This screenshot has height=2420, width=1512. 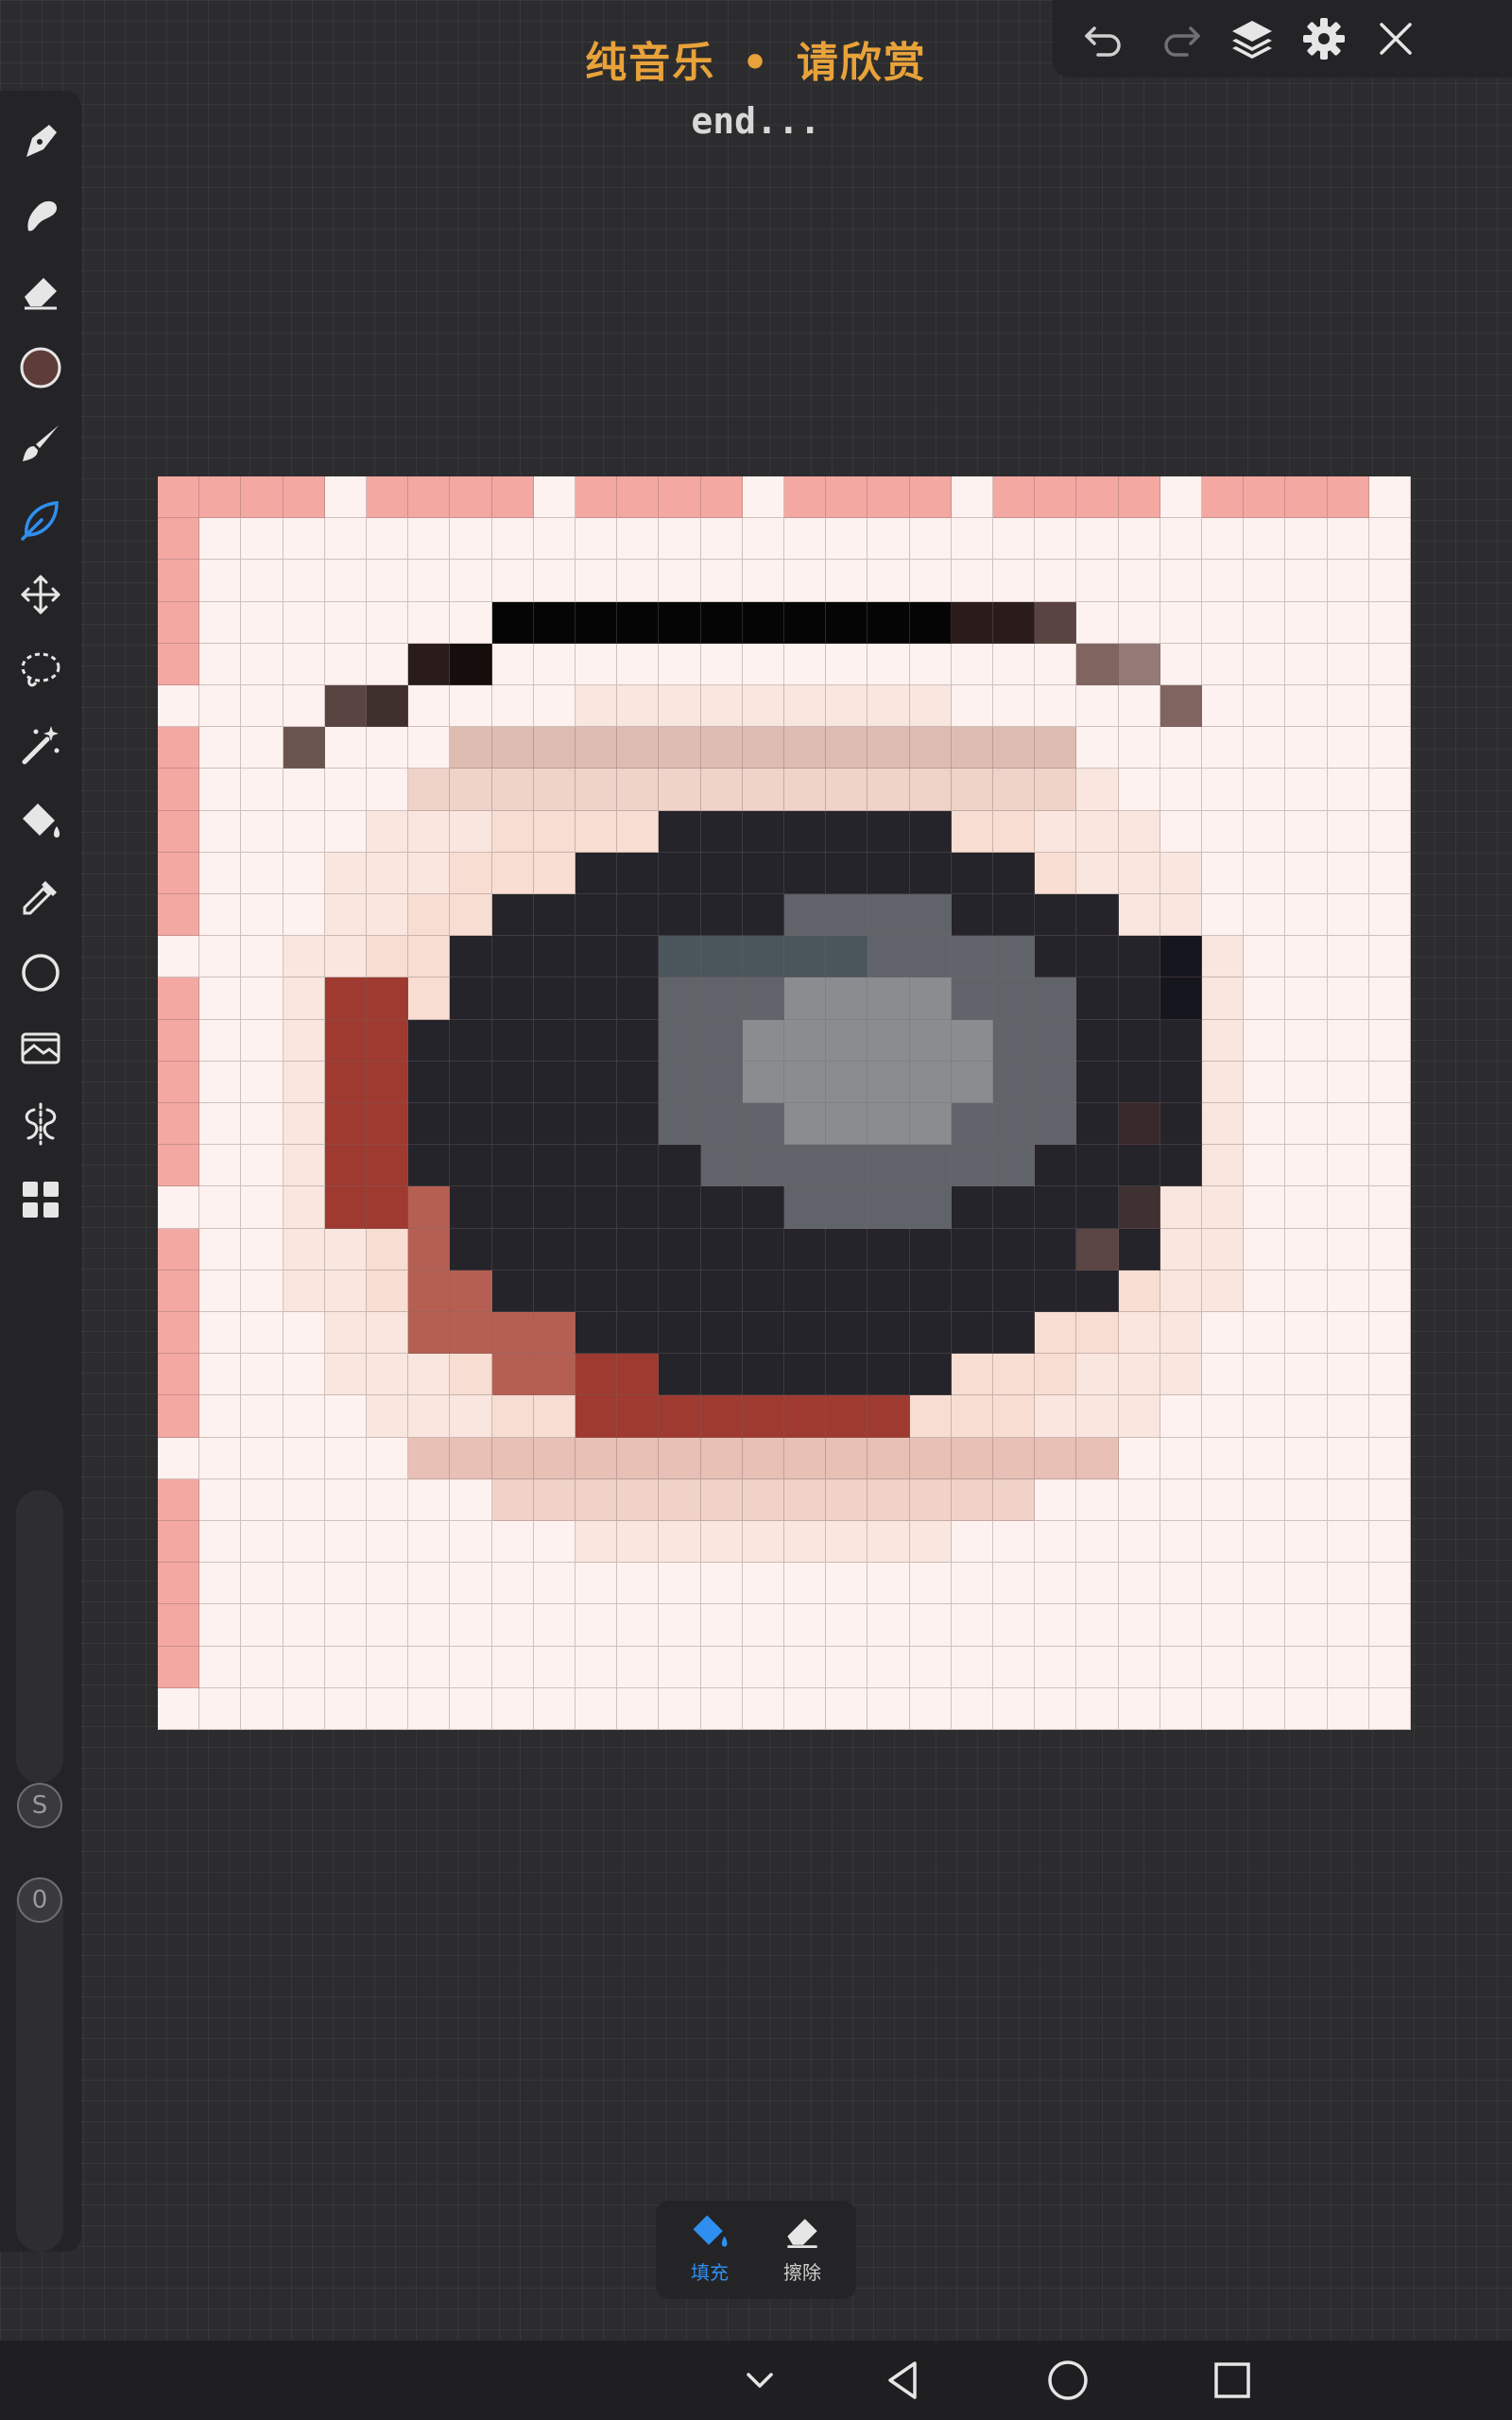 What do you see at coordinates (903, 2380) in the screenshot?
I see `back-icon` at bounding box center [903, 2380].